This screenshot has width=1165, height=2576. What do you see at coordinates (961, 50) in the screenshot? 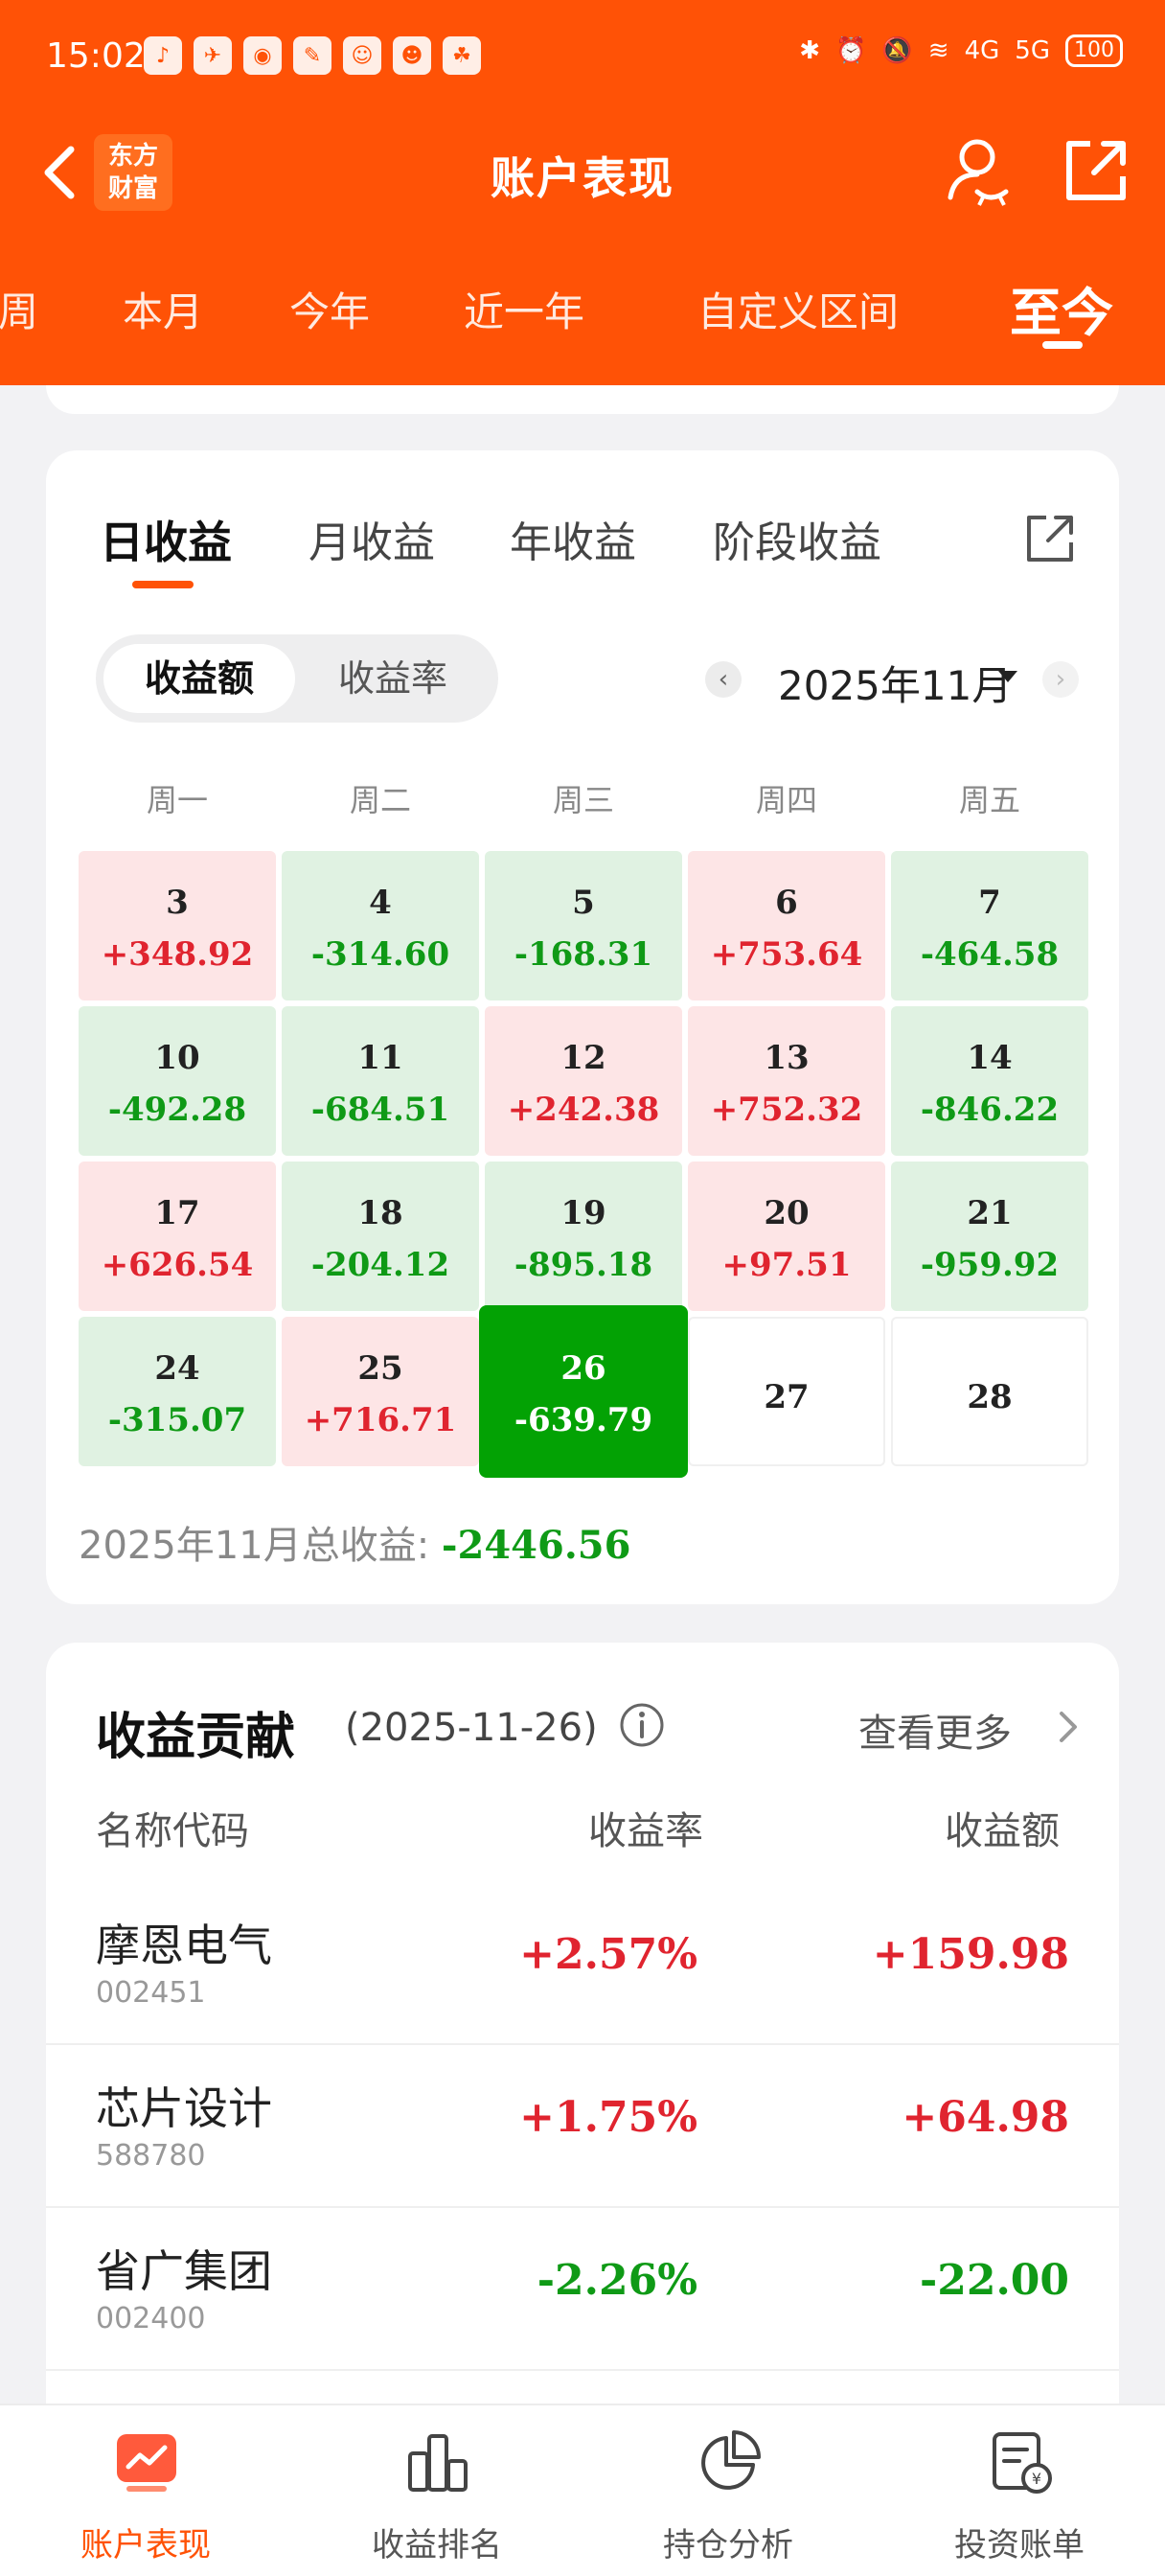
I see `status-indicators: ✱ ⏰ 🔕 ≋ 4G 5G 100` at bounding box center [961, 50].